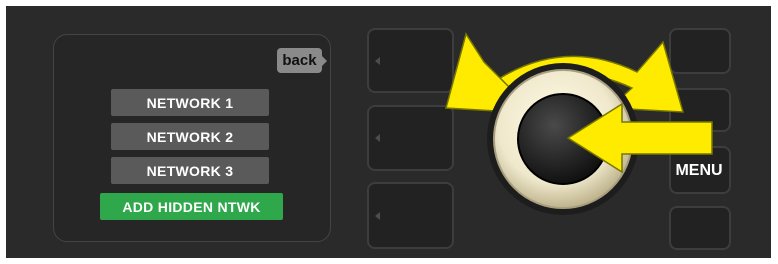 Image resolution: width=778 pixels, height=264 pixels. What do you see at coordinates (699, 170) in the screenshot?
I see `menu-label: MENU` at bounding box center [699, 170].